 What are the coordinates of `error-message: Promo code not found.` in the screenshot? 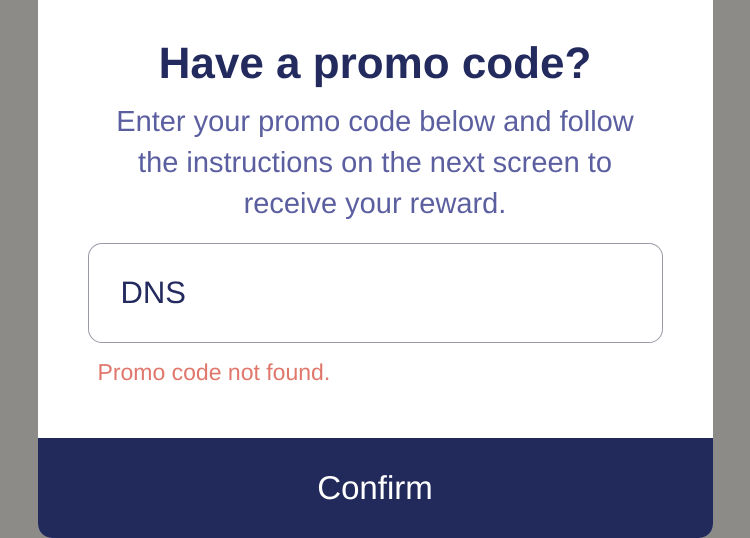 It's located at (214, 372).